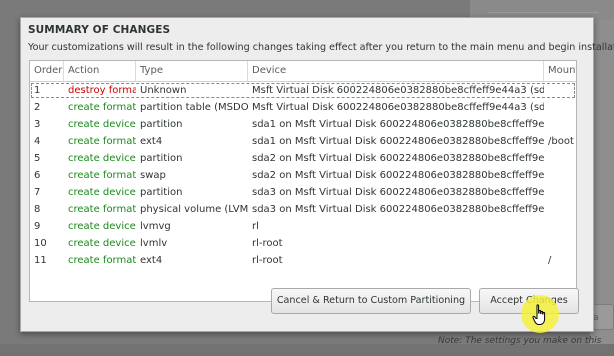  I want to click on cell-order: 5, so click(37, 158).